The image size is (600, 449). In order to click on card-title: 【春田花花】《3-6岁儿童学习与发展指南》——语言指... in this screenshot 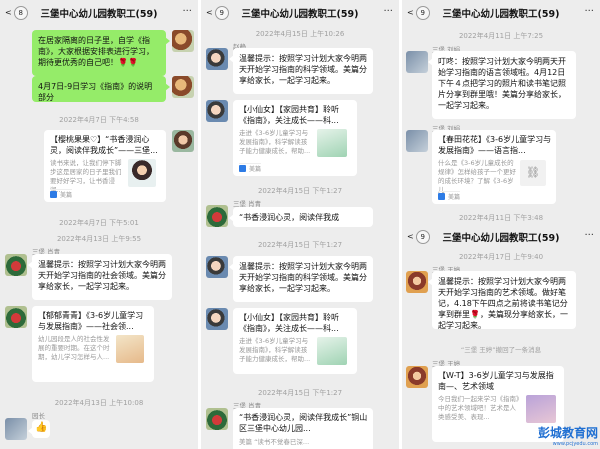, I will do `click(495, 145)`.